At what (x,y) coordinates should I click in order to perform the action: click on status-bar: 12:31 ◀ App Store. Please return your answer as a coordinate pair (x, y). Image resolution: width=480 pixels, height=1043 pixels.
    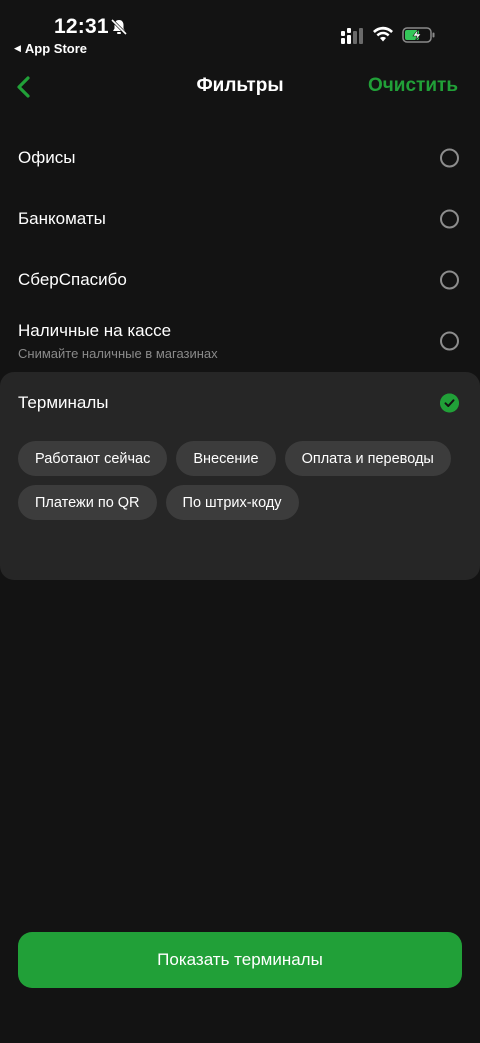
    Looking at the image, I should click on (240, 31).